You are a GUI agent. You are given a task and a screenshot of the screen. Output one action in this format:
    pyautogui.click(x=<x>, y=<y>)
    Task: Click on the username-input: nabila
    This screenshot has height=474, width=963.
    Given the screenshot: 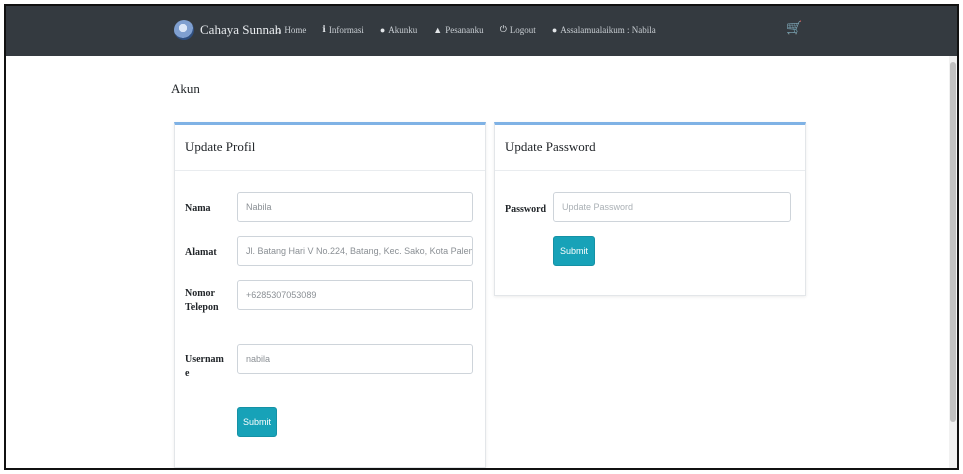 What is the action you would take?
    pyautogui.click(x=355, y=359)
    